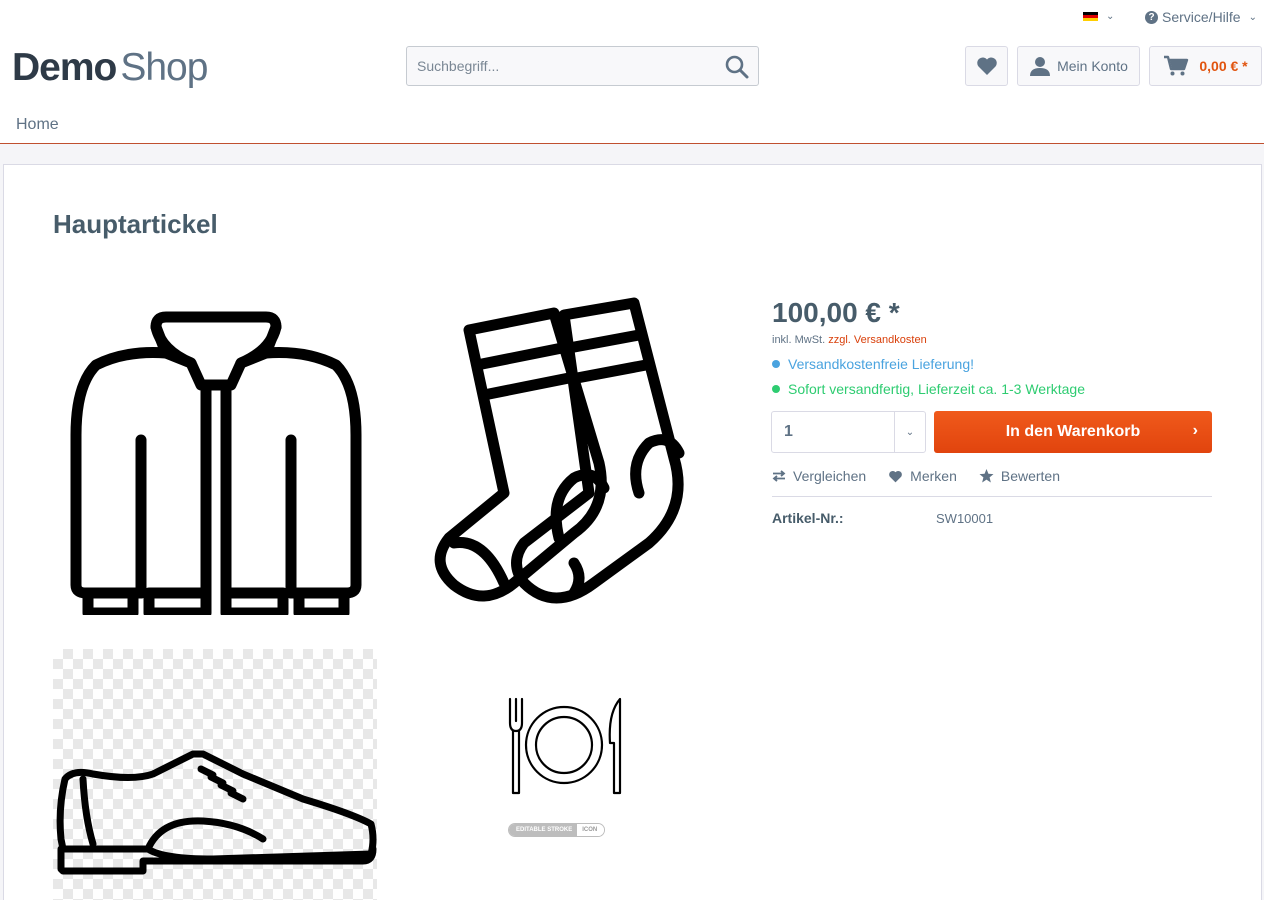  Describe the element at coordinates (776, 364) in the screenshot. I see `info-dot-icon` at that location.